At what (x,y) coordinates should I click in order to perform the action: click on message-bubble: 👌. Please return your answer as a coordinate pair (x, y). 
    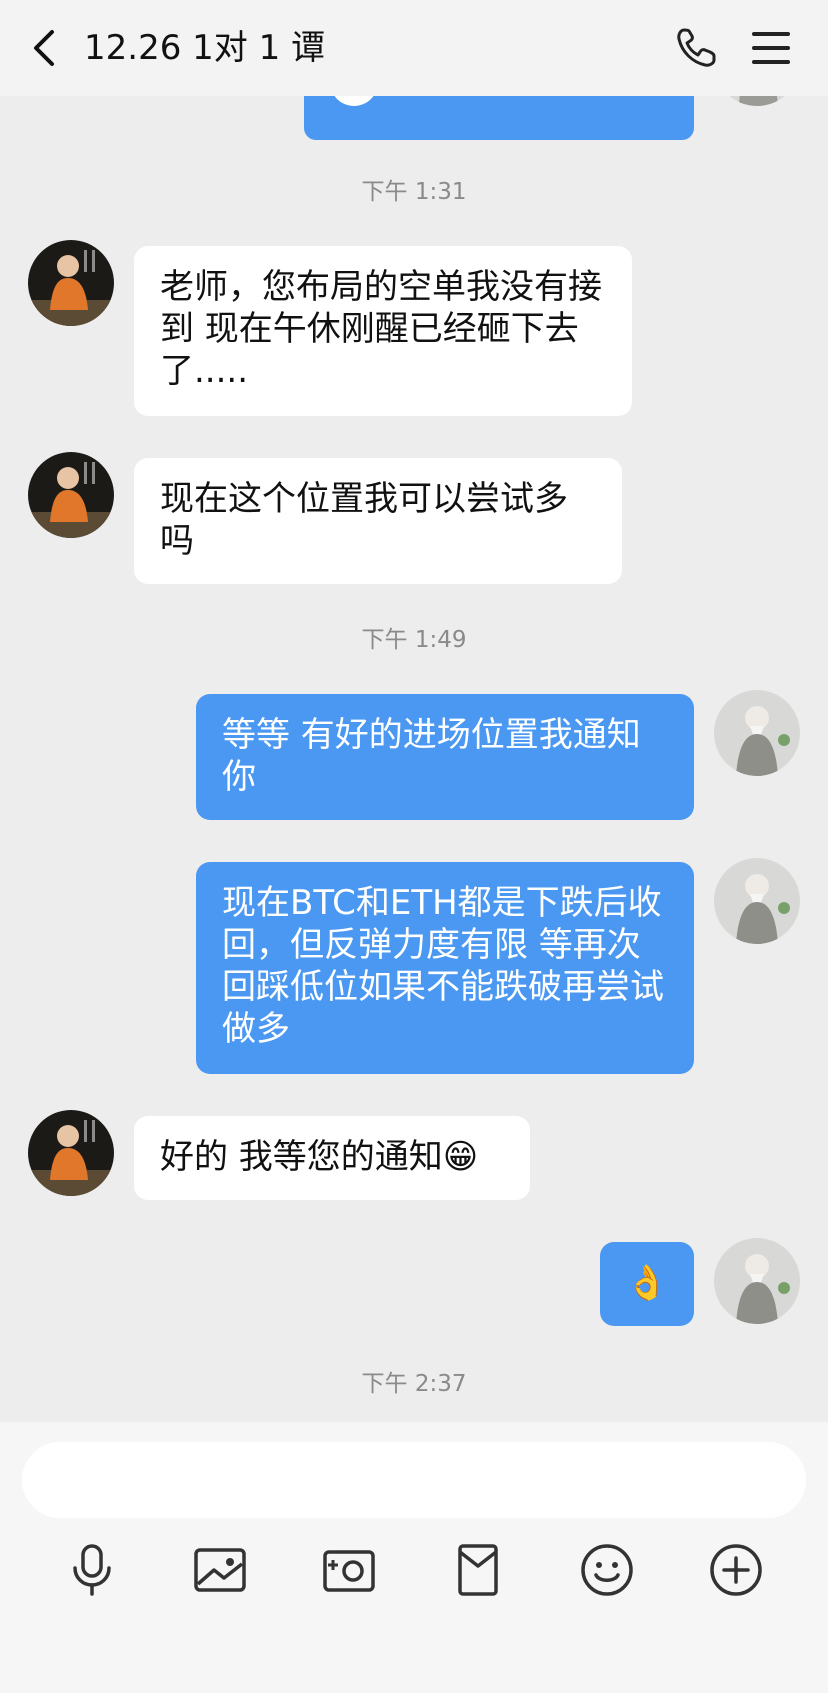
    Looking at the image, I should click on (647, 1284).